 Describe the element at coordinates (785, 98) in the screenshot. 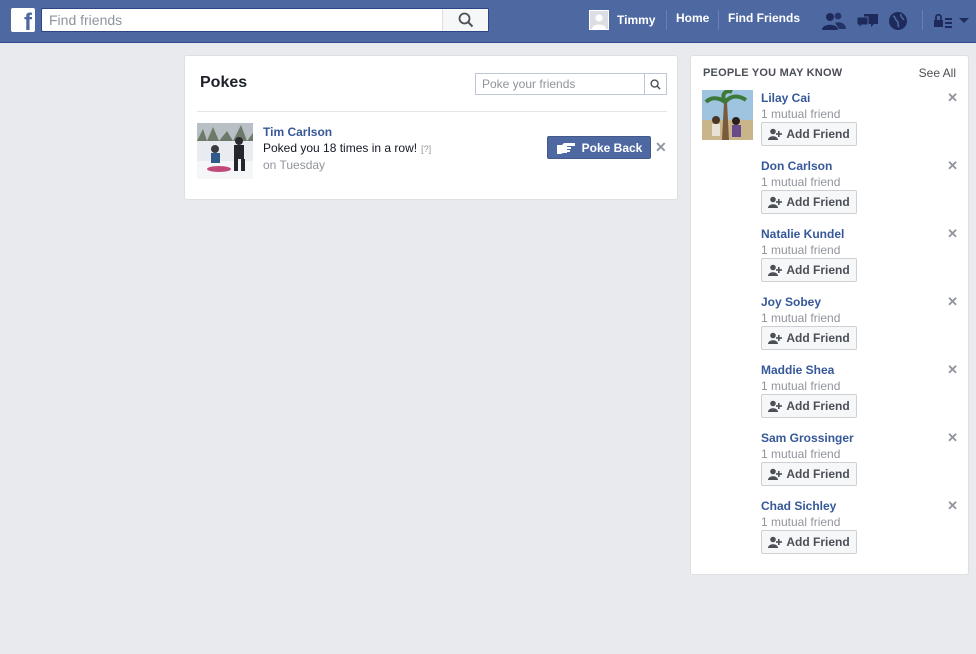

I see `suggestion-name-link: Lilay Cai` at that location.